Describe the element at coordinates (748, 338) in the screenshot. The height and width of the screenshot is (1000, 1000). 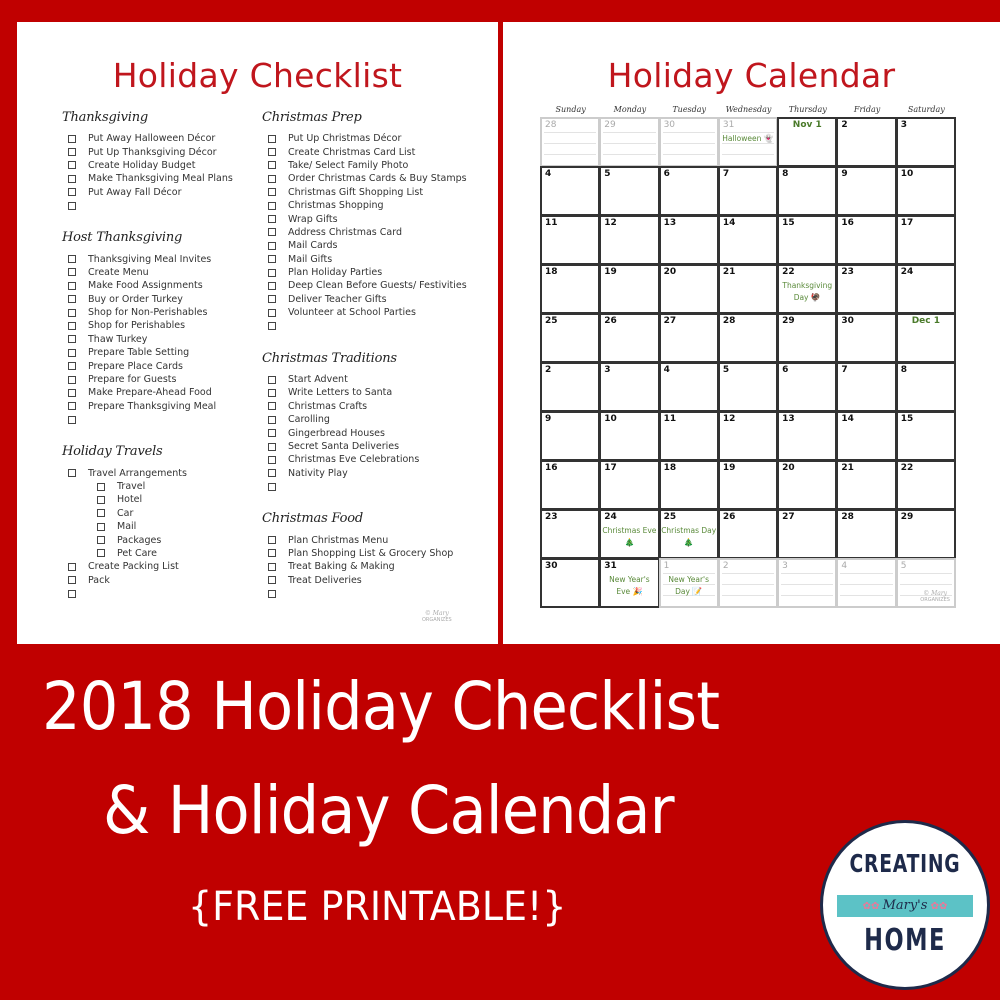
I see `calendar-day-cell: 28` at that location.